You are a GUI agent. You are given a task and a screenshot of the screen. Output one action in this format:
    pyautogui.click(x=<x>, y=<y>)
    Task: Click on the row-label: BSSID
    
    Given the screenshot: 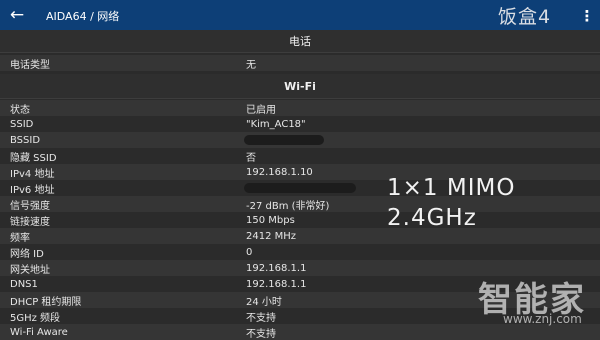 What is the action you would take?
    pyautogui.click(x=25, y=140)
    